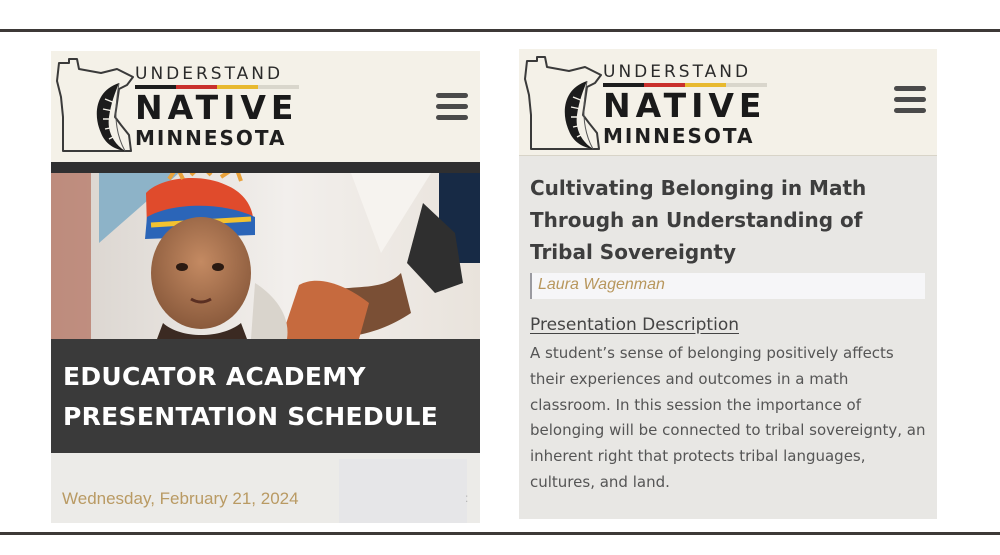 This screenshot has width=1000, height=555. Describe the element at coordinates (180, 498) in the screenshot. I see `event-date: Wednesday, February 21, 2024` at that location.